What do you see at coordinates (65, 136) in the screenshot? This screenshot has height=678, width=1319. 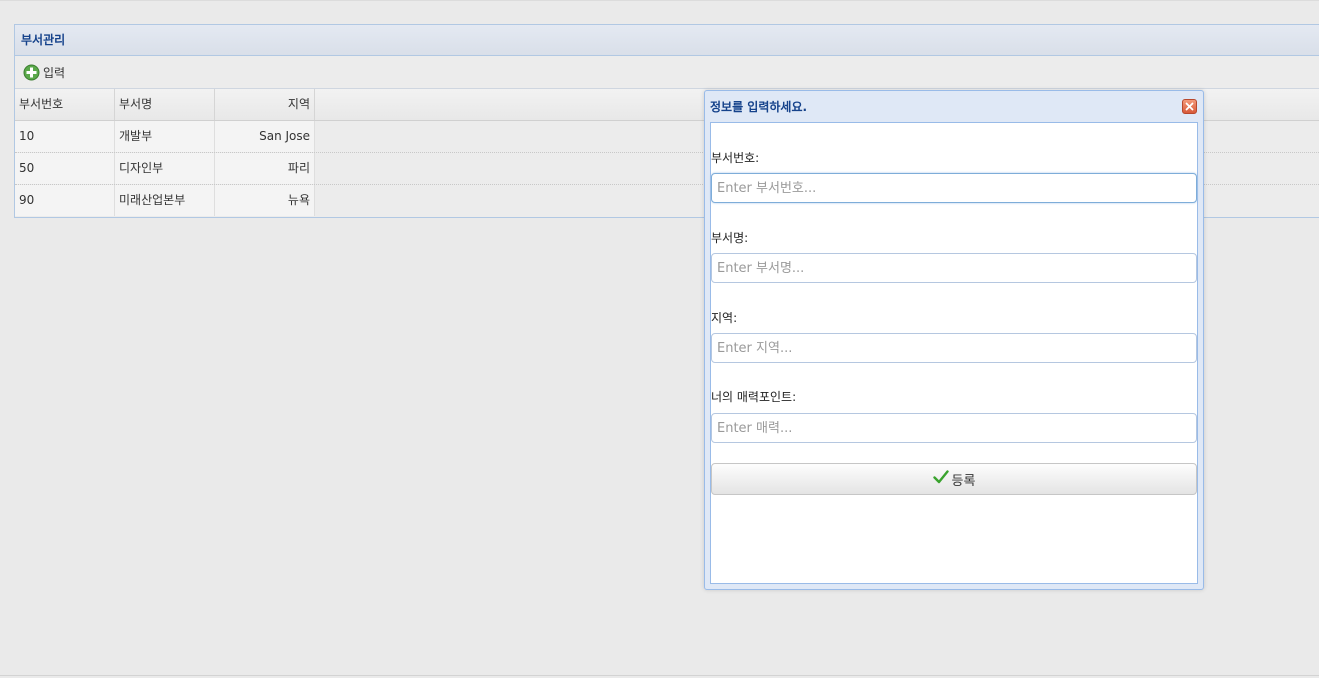 I see `cell-deptno: 10` at bounding box center [65, 136].